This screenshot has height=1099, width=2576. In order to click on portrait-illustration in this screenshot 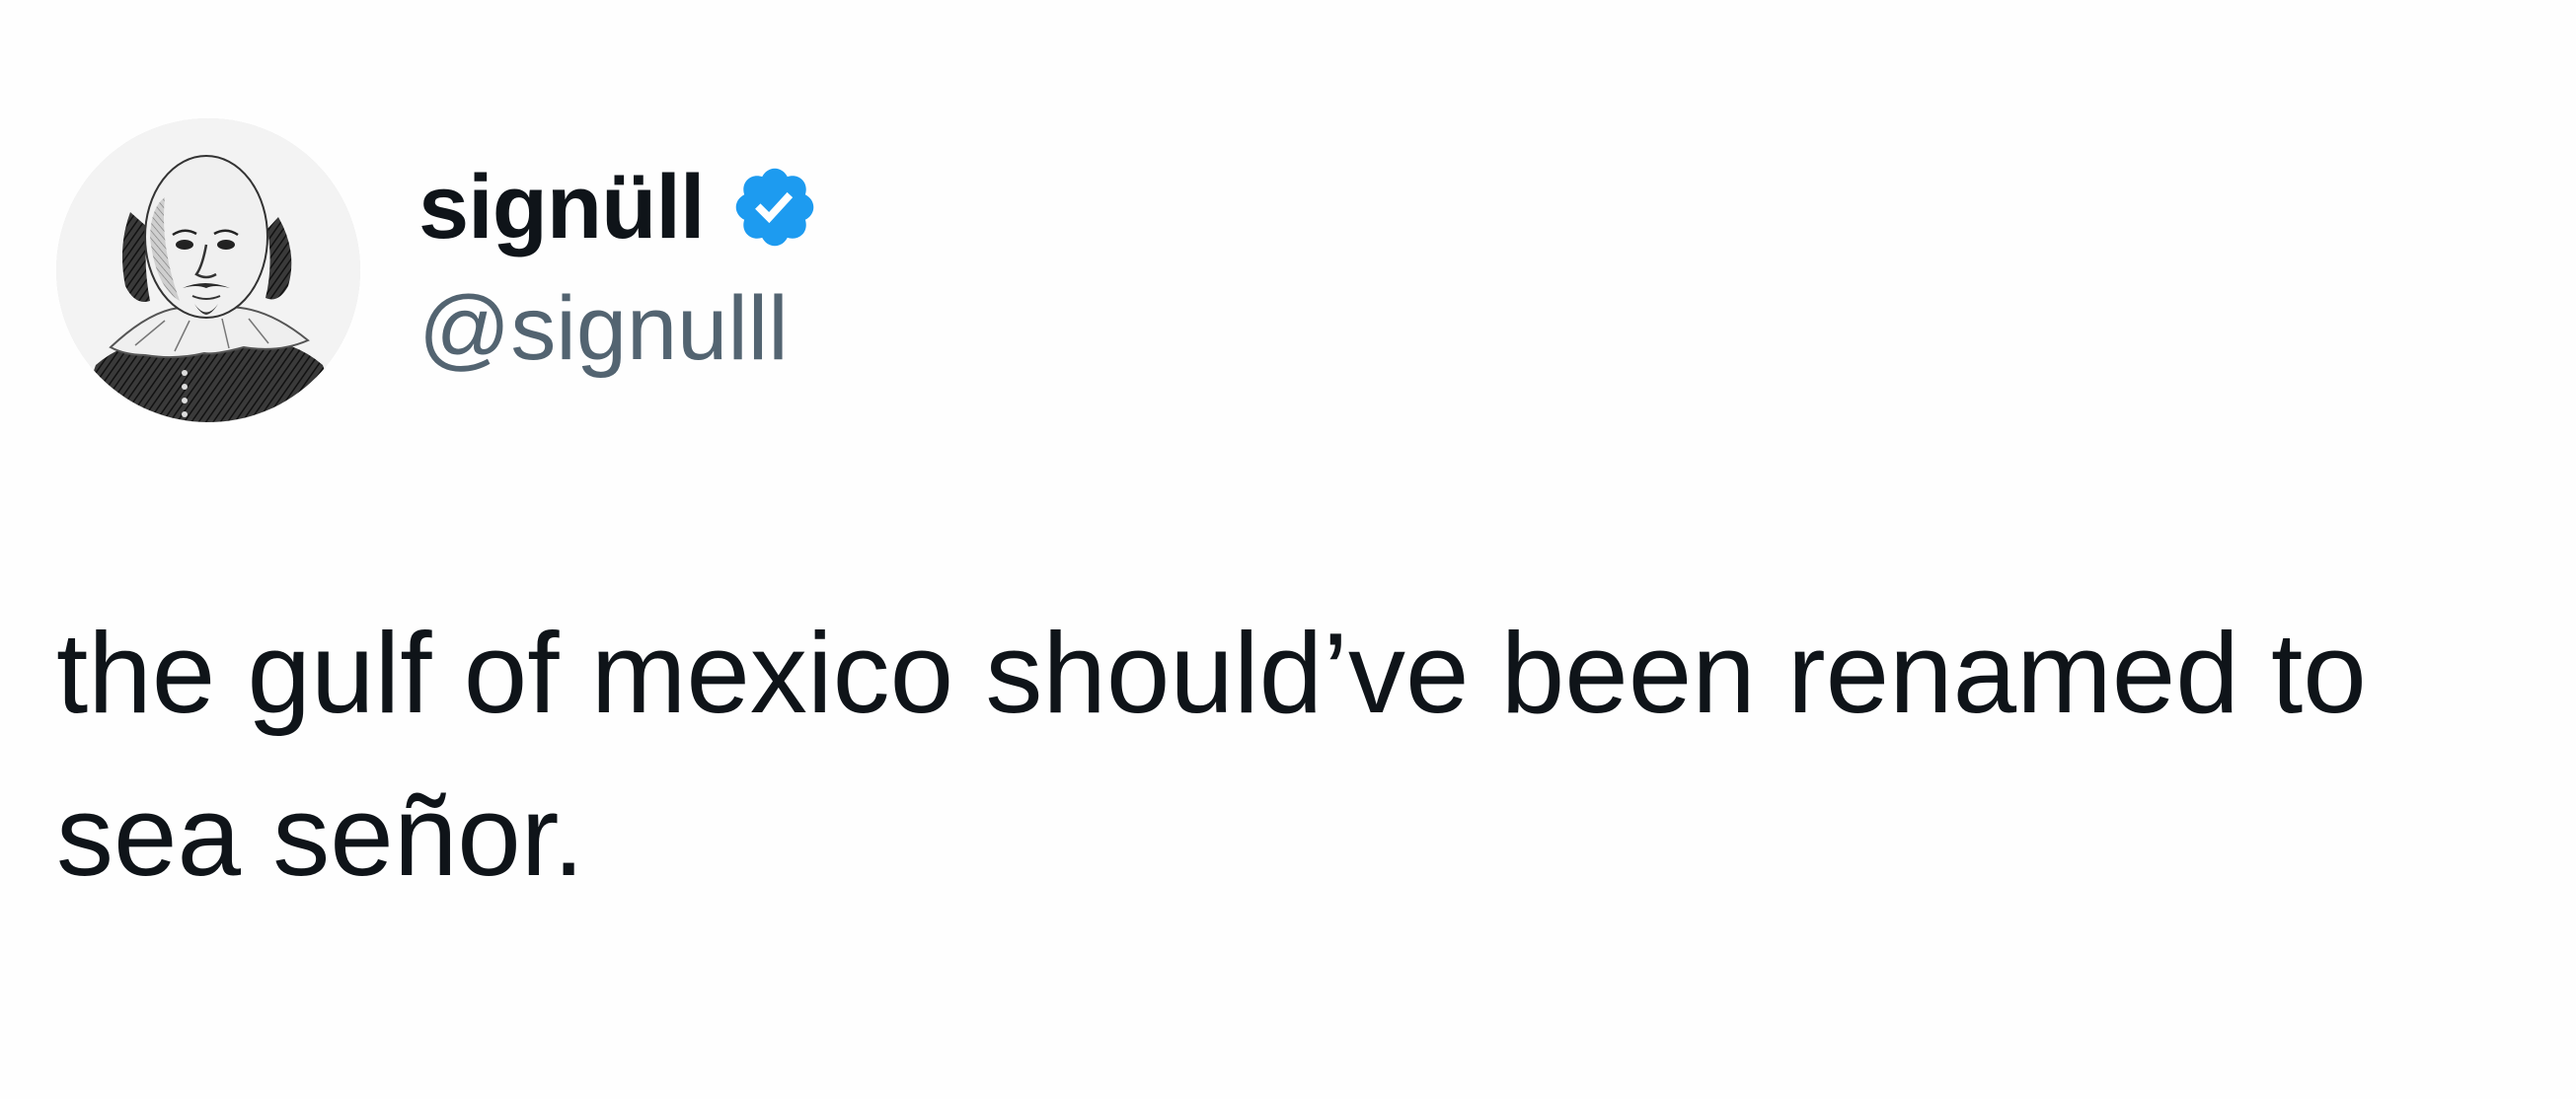, I will do `click(208, 270)`.